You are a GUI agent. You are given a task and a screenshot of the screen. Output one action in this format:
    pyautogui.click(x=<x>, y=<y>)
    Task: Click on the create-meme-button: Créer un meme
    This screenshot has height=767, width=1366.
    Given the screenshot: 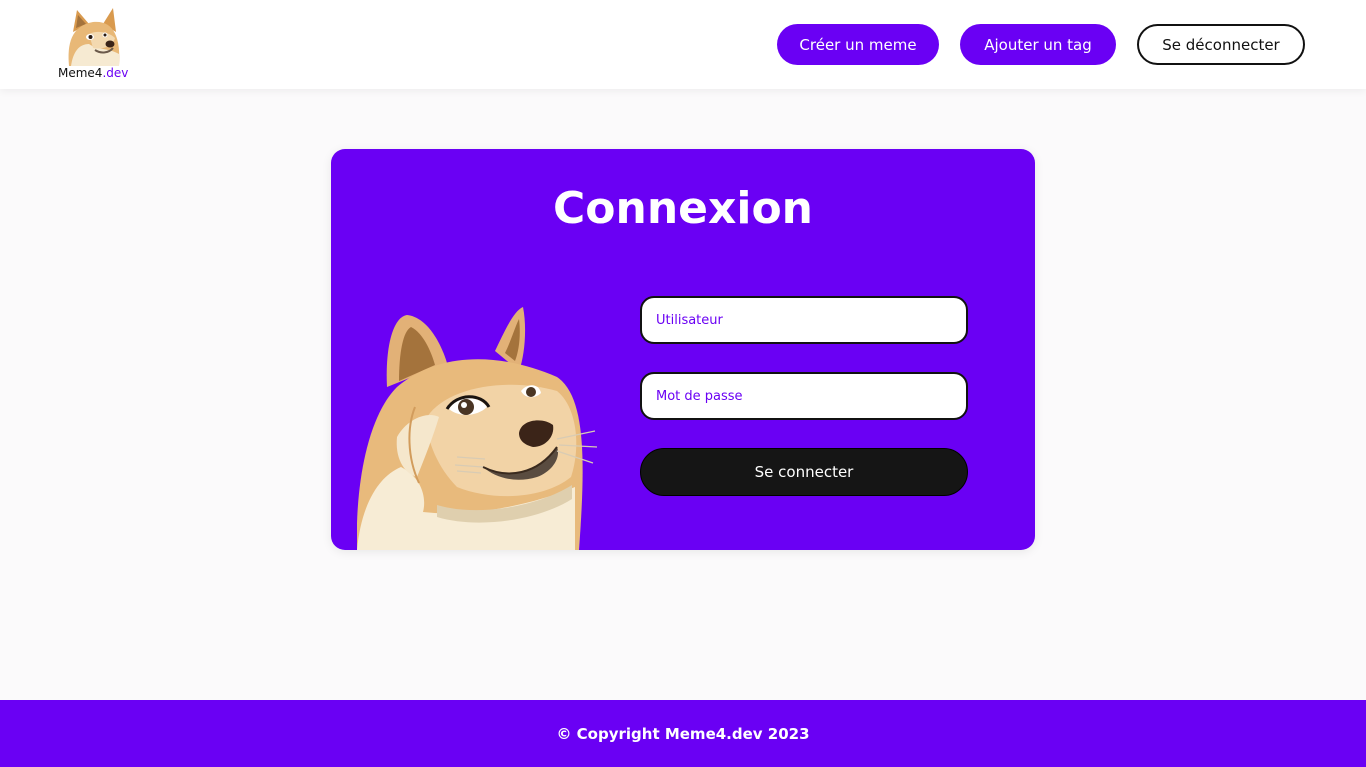 What is the action you would take?
    pyautogui.click(x=858, y=44)
    